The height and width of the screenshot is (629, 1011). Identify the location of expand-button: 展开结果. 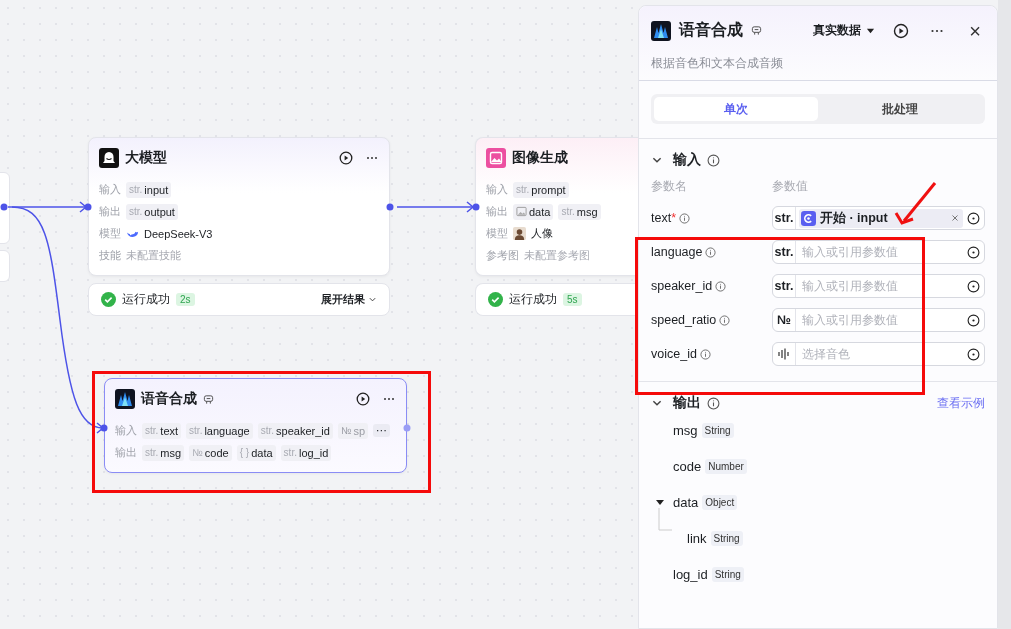
(349, 299).